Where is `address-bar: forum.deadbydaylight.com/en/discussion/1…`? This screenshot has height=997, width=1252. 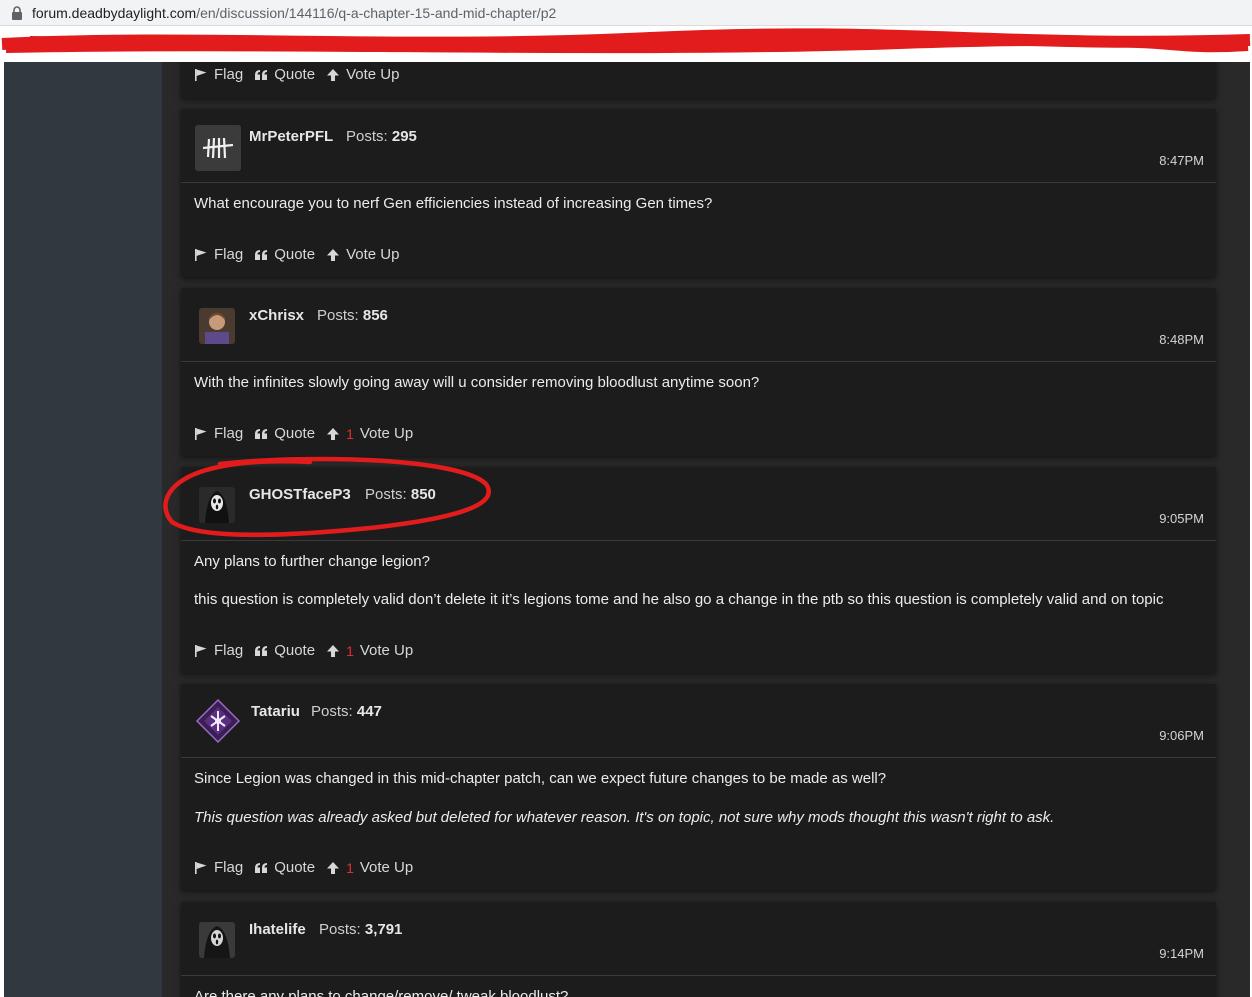 address-bar: forum.deadbydaylight.com/en/discussion/1… is located at coordinates (626, 13).